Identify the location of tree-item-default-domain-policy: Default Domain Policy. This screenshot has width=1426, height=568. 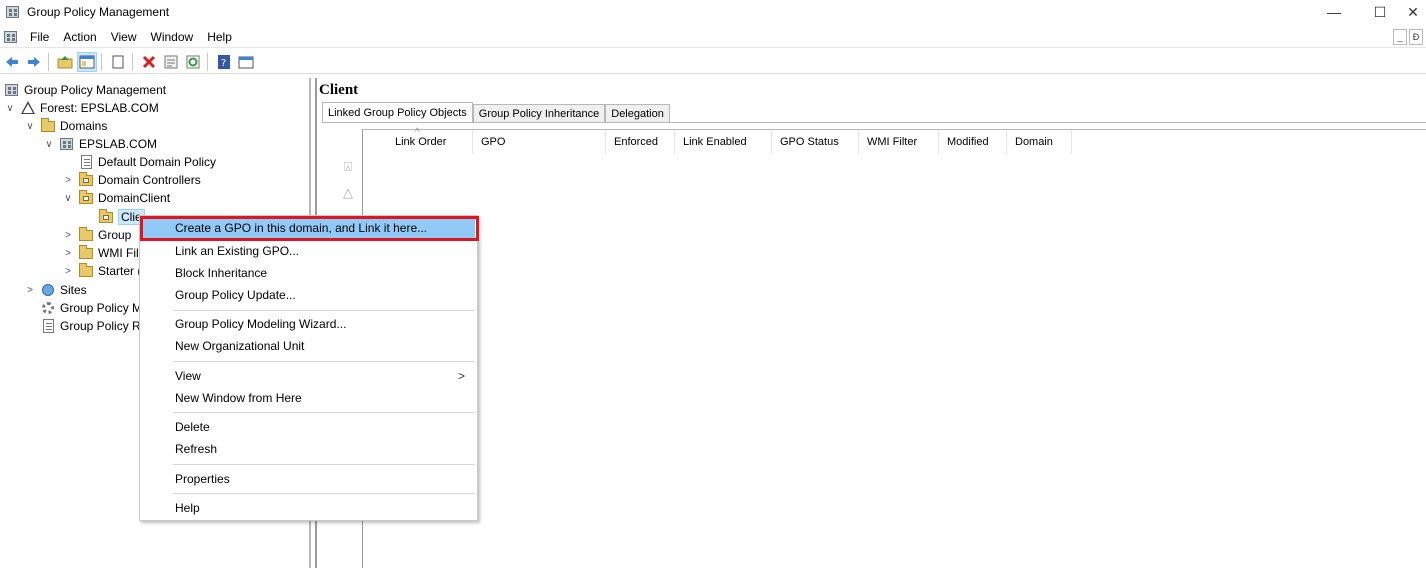
(147, 162).